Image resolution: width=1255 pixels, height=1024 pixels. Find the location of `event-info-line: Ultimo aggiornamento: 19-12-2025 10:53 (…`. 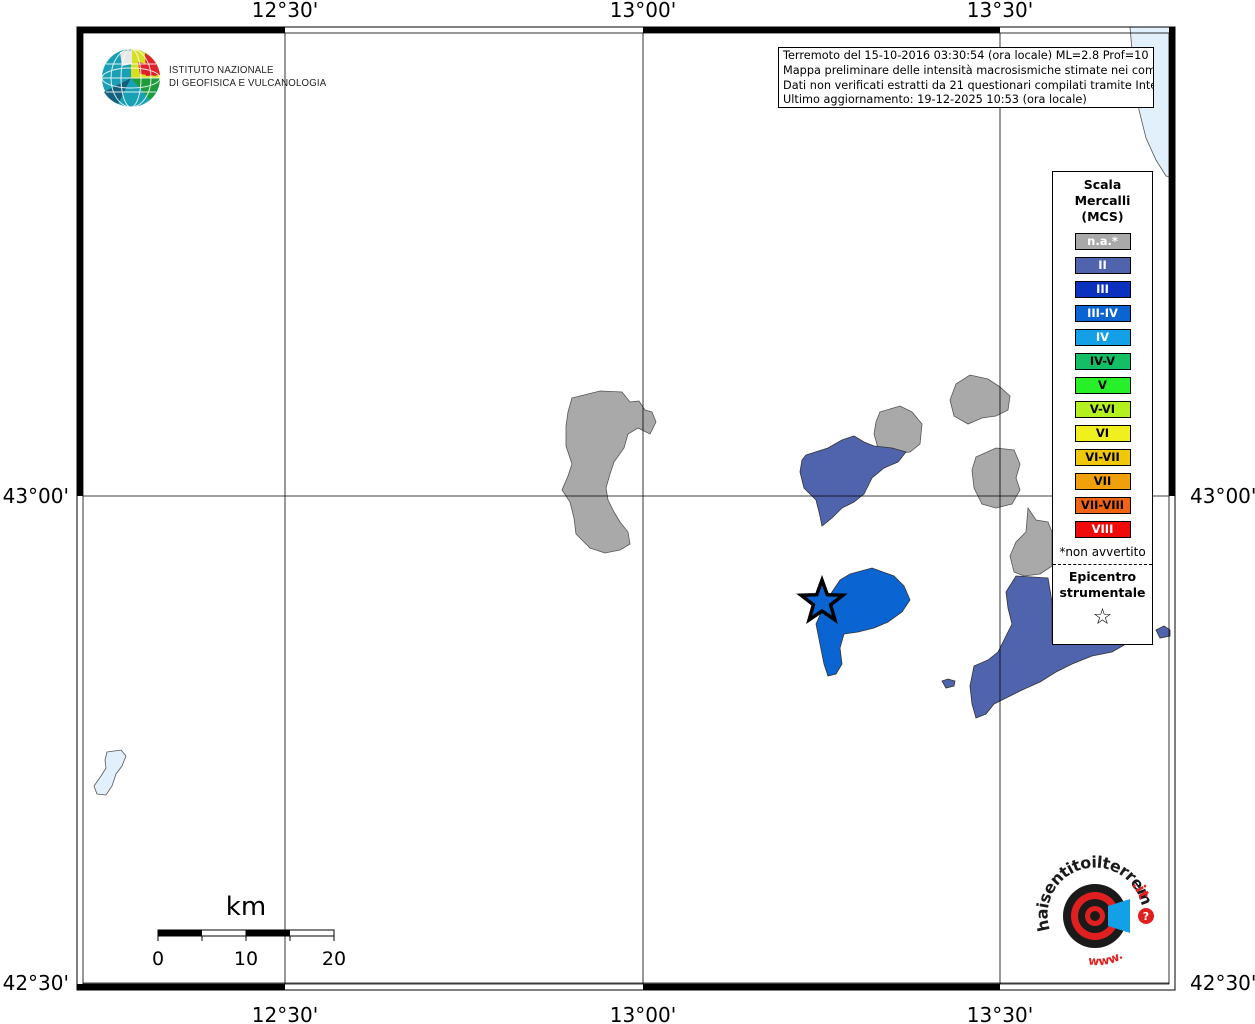

event-info-line: Ultimo aggiornamento: 19-12-2025 10:53 (… is located at coordinates (935, 100).